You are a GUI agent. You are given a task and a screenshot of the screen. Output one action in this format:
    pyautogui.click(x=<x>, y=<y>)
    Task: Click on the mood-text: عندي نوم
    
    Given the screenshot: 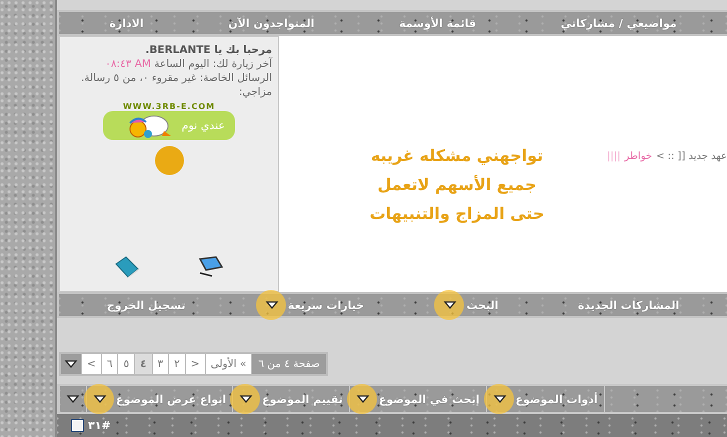 What is the action you would take?
    pyautogui.click(x=203, y=125)
    